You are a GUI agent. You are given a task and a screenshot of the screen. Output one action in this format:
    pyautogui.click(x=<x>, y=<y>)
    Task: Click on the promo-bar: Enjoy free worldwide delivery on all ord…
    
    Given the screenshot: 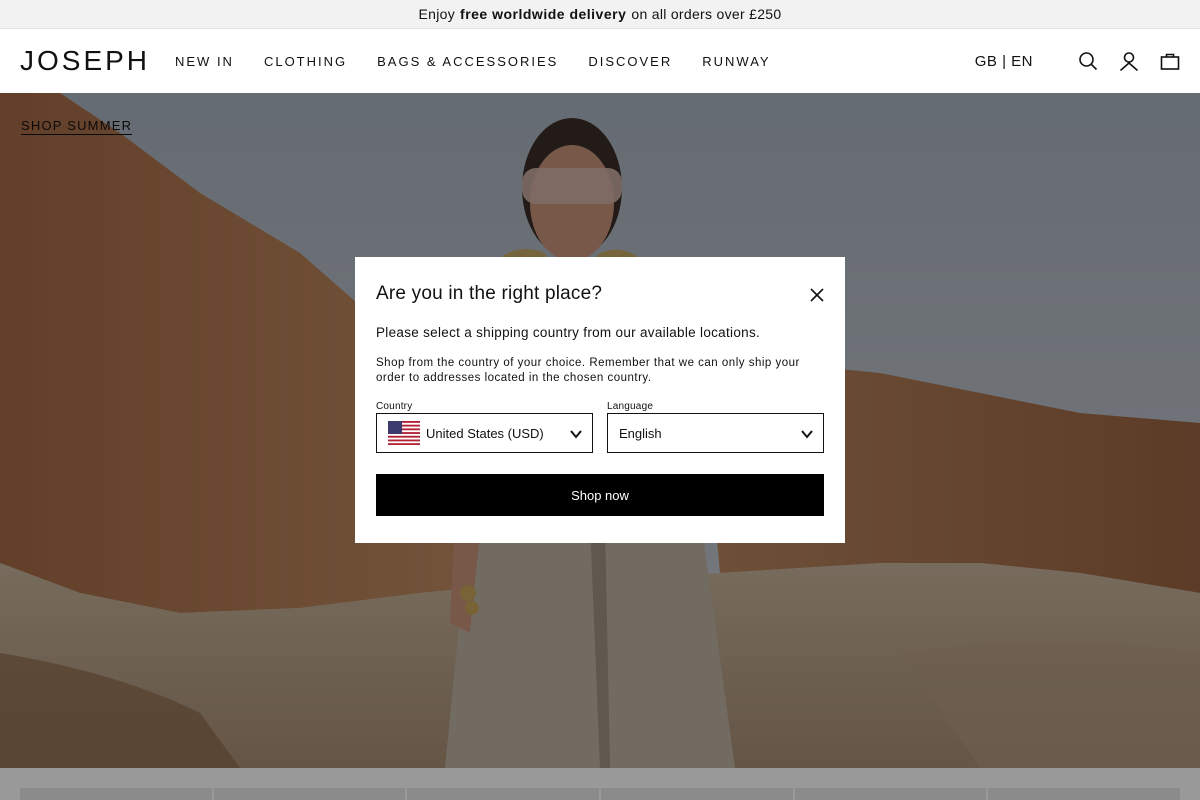 What is the action you would take?
    pyautogui.click(x=600, y=14)
    